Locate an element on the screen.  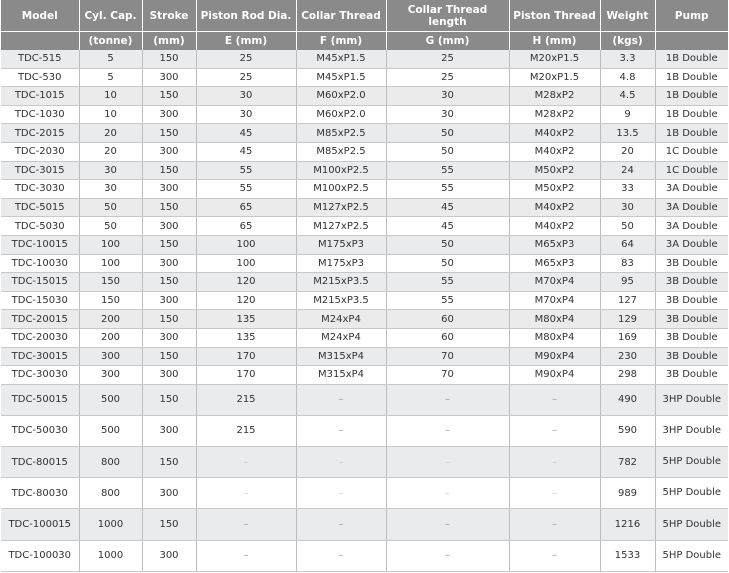
cell-weight: 83 is located at coordinates (628, 264).